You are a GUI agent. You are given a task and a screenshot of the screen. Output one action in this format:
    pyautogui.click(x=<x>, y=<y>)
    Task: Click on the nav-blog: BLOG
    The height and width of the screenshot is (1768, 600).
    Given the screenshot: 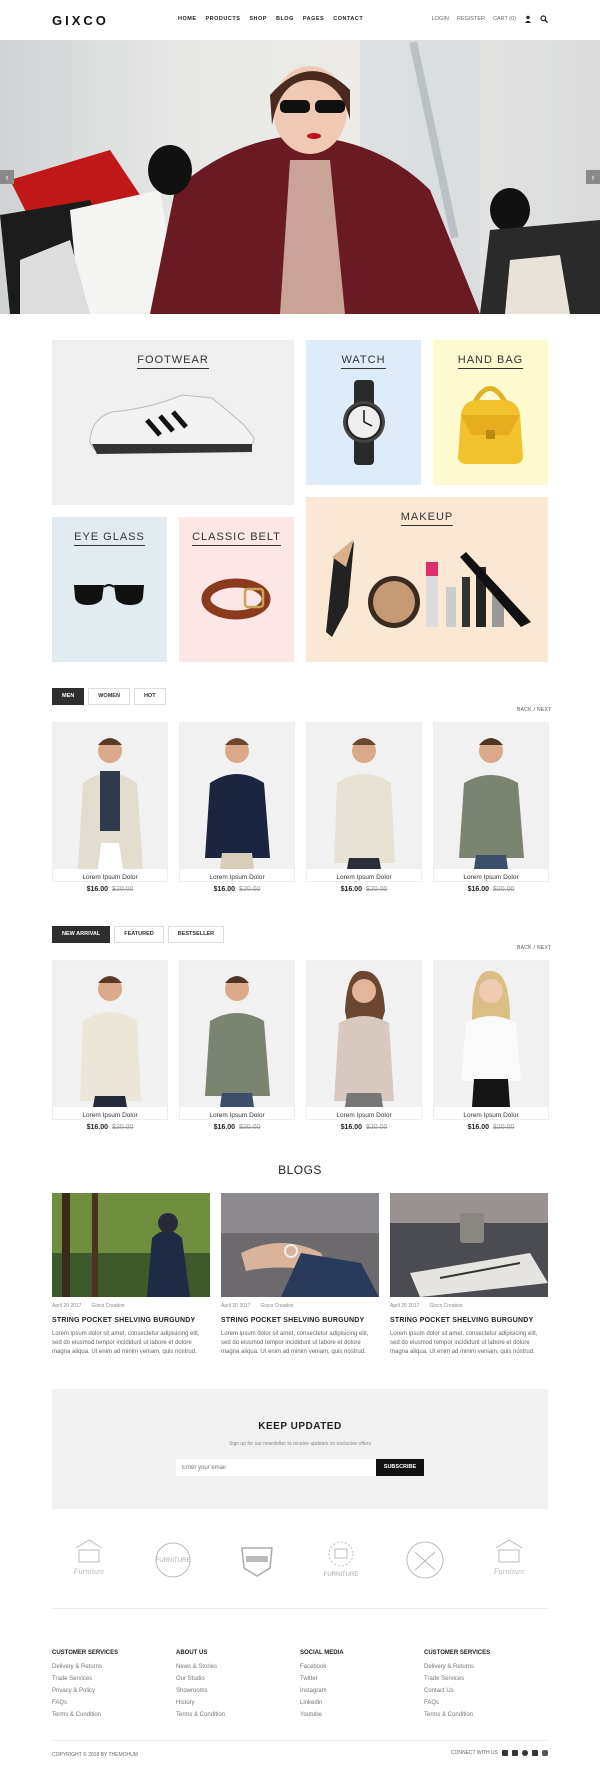 What is the action you would take?
    pyautogui.click(x=285, y=19)
    